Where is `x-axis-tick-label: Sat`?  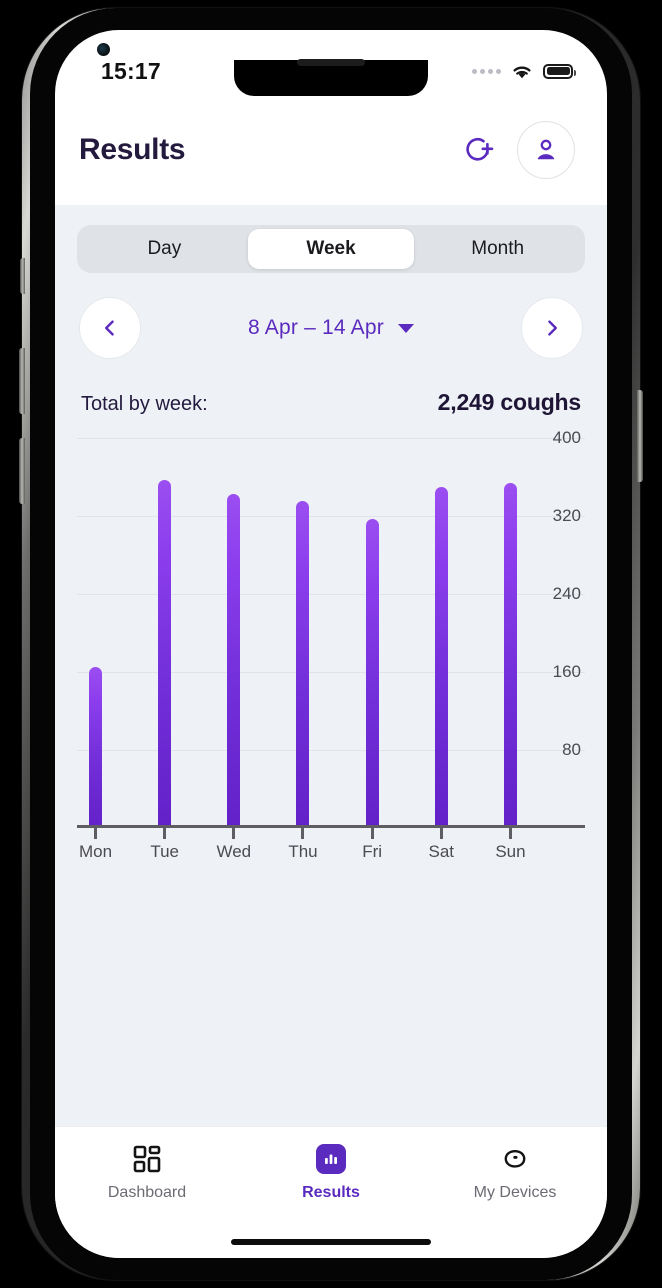 x-axis-tick-label: Sat is located at coordinates (441, 851).